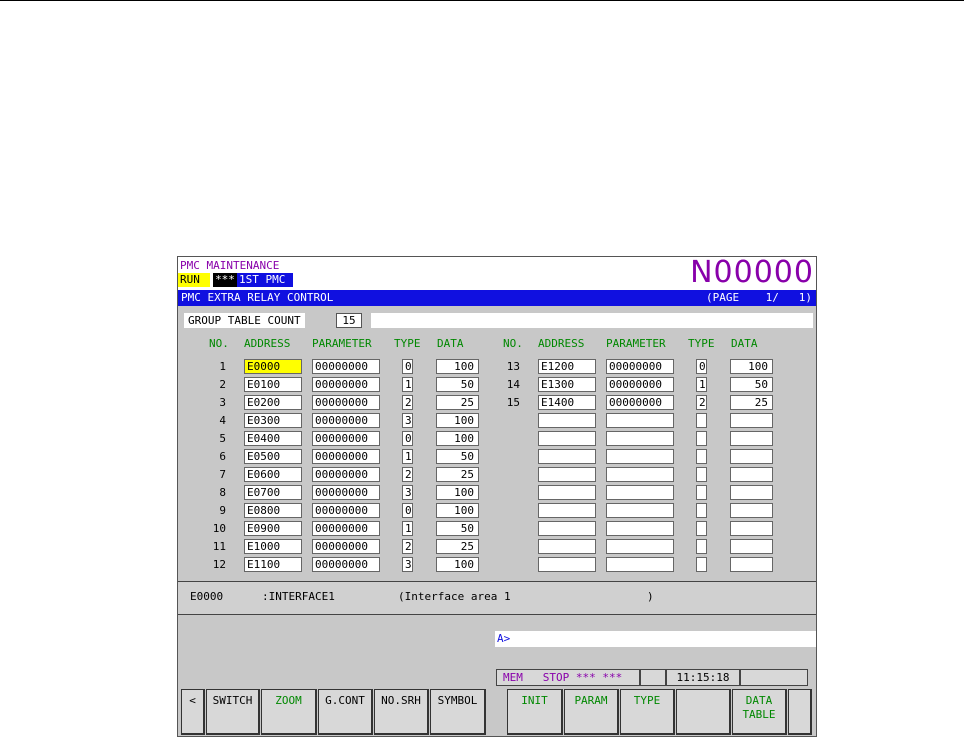 This screenshot has height=737, width=964. Describe the element at coordinates (703, 712) in the screenshot. I see `blank-softkey` at that location.